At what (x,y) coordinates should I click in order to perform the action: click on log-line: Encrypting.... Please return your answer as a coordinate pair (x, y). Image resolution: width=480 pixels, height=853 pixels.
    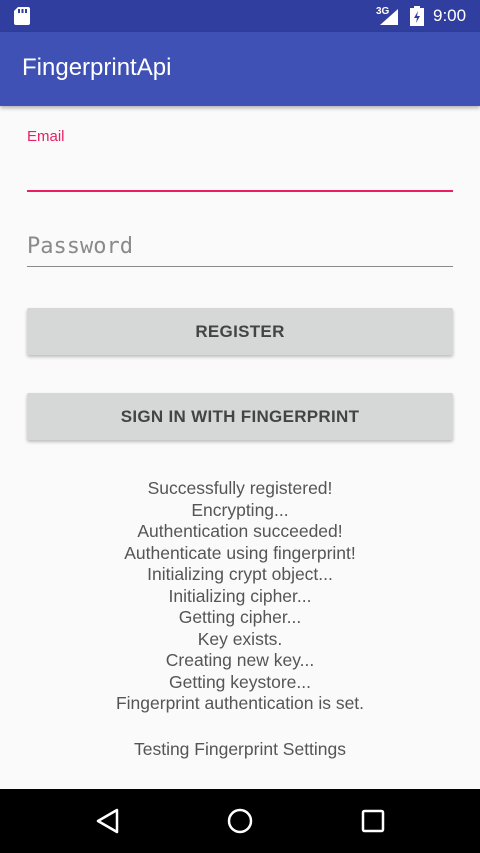
    Looking at the image, I should click on (240, 509).